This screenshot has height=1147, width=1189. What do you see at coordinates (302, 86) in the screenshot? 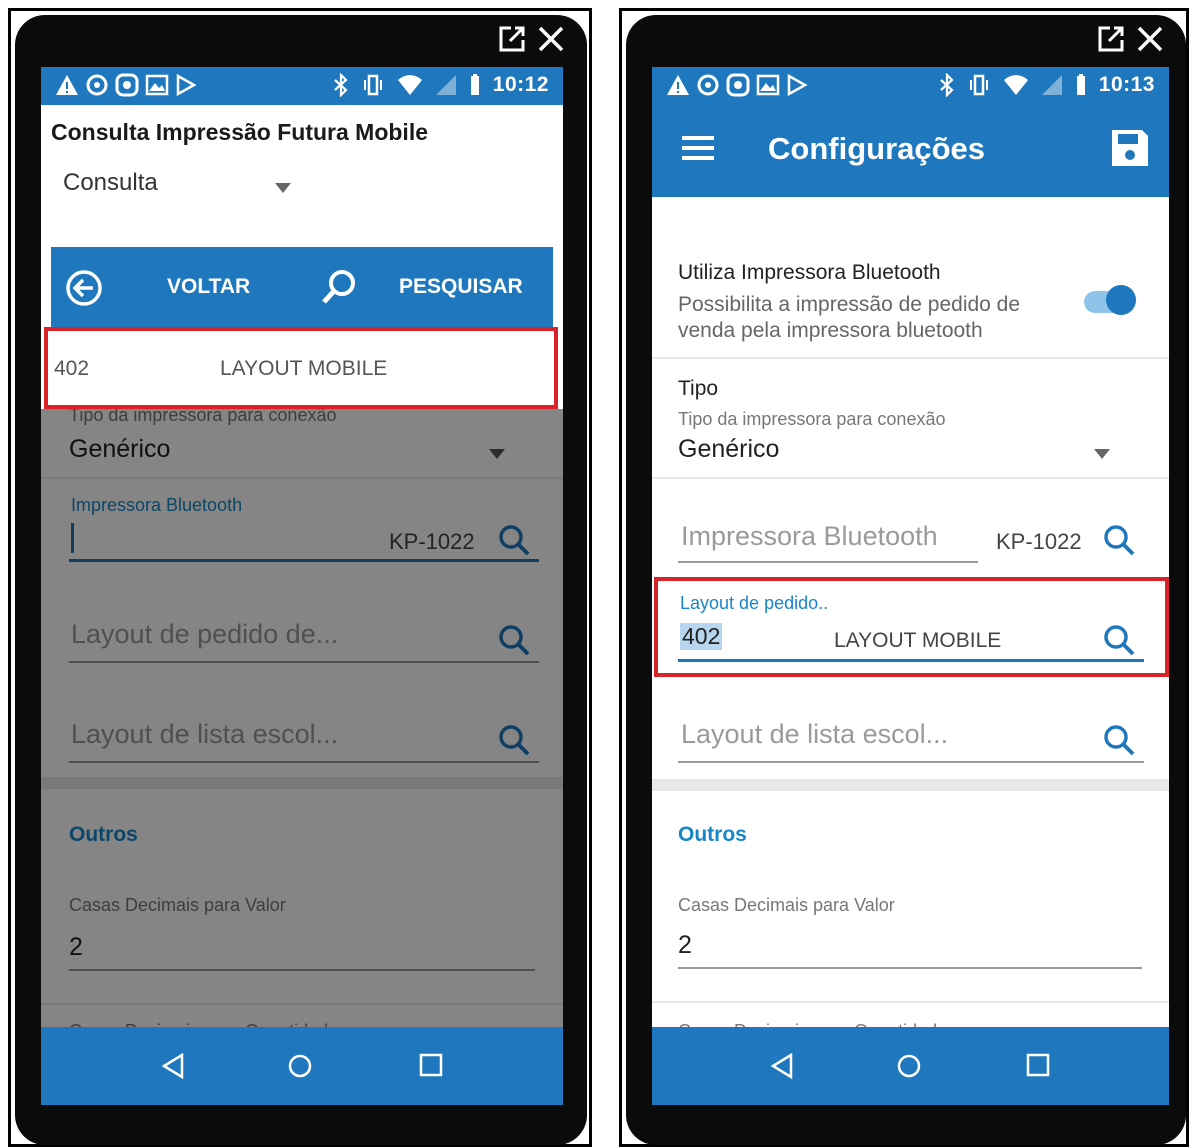
I see `status-bar: 10:12` at bounding box center [302, 86].